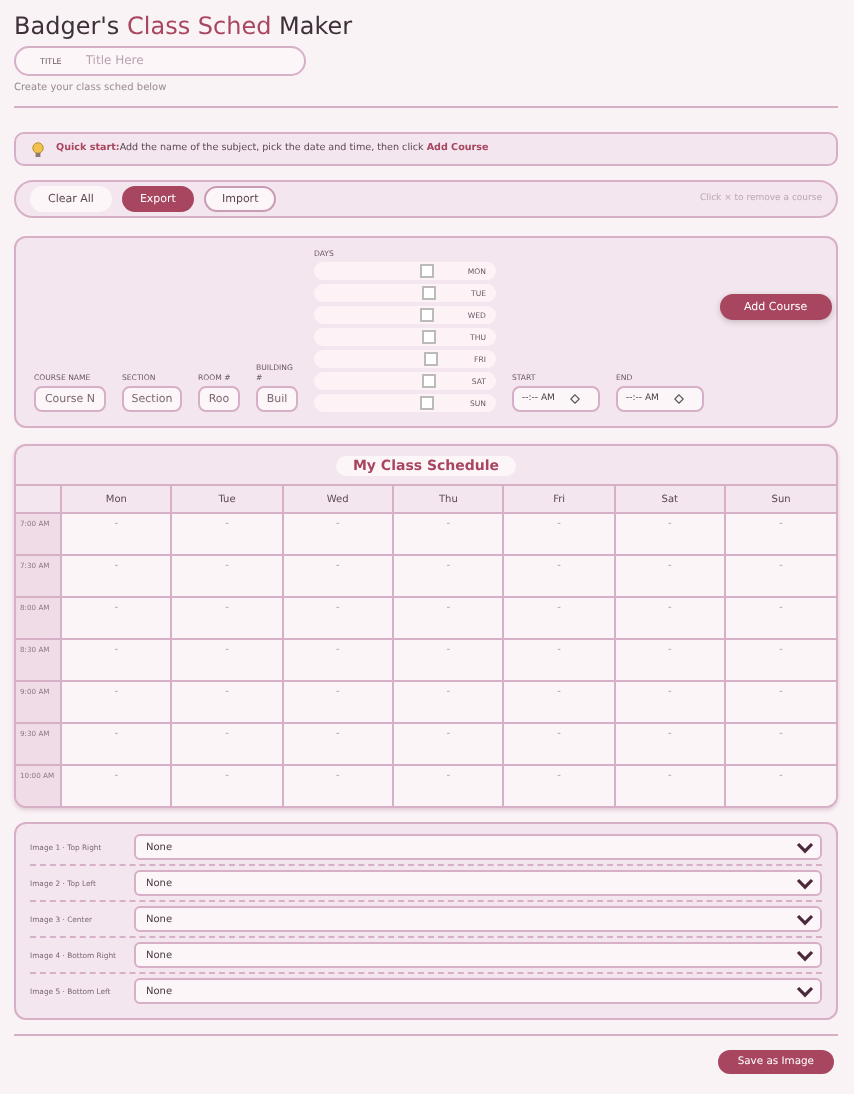  I want to click on app-title: Badger's Class Sched Maker, so click(184, 26).